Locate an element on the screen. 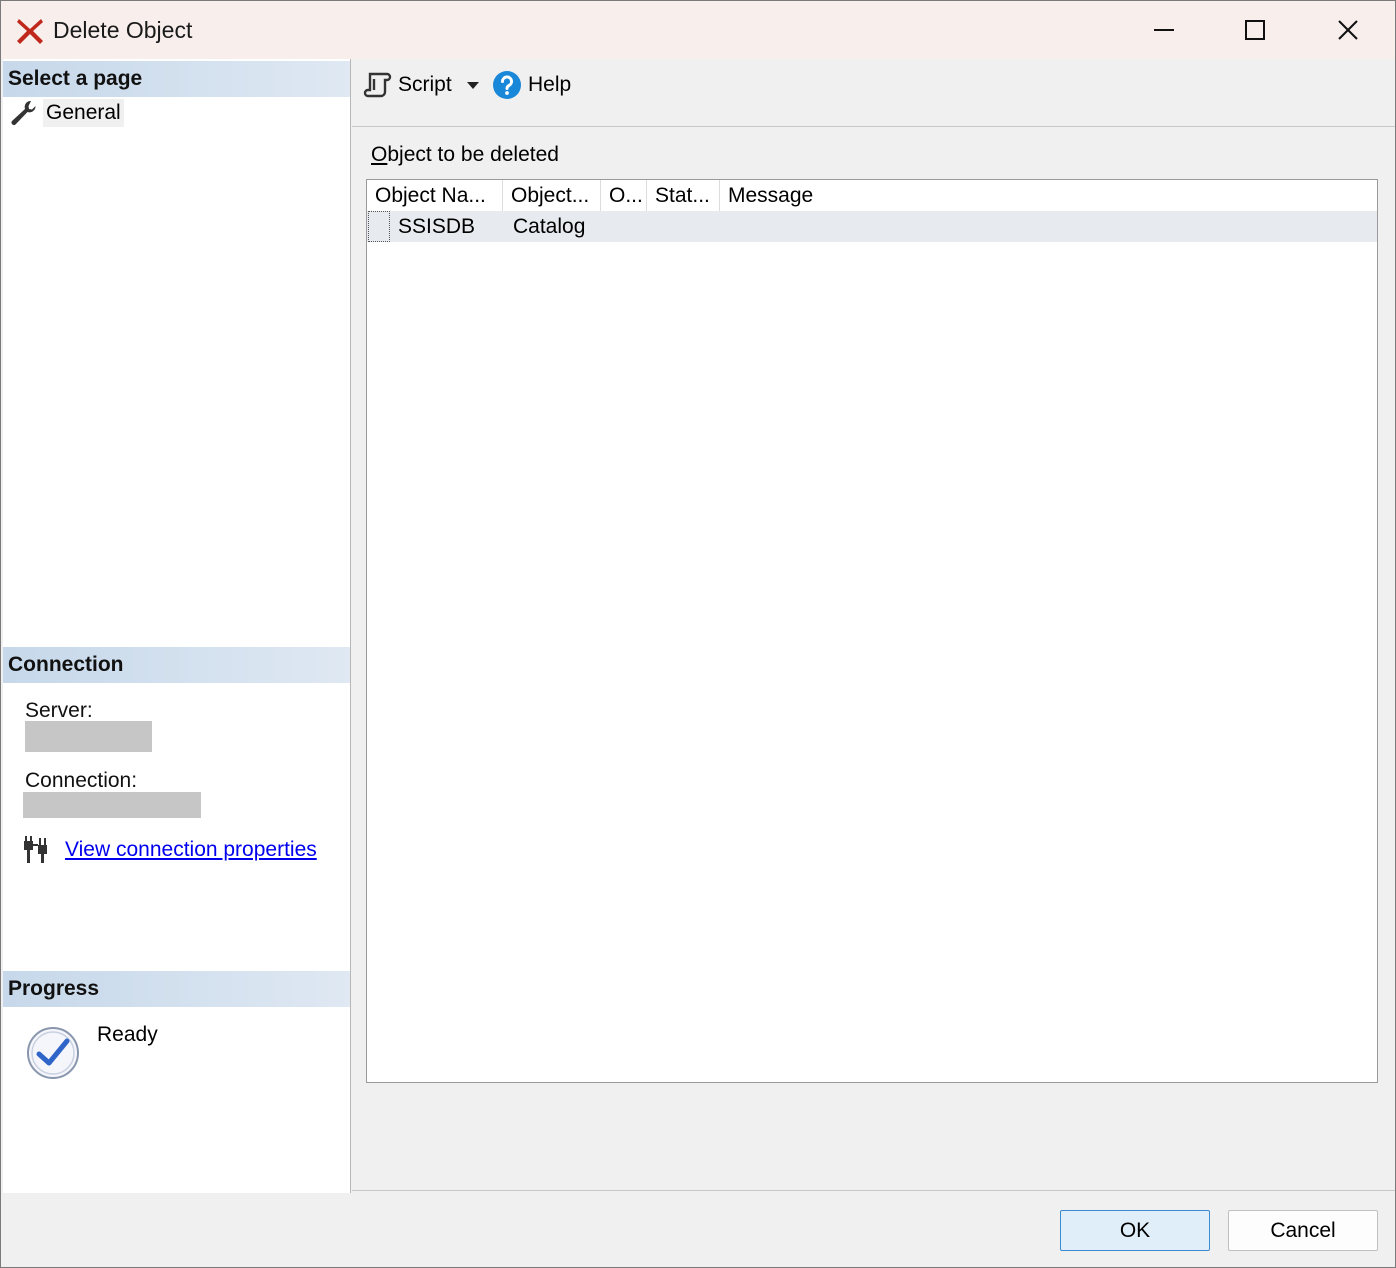  help-label: Help is located at coordinates (550, 84).